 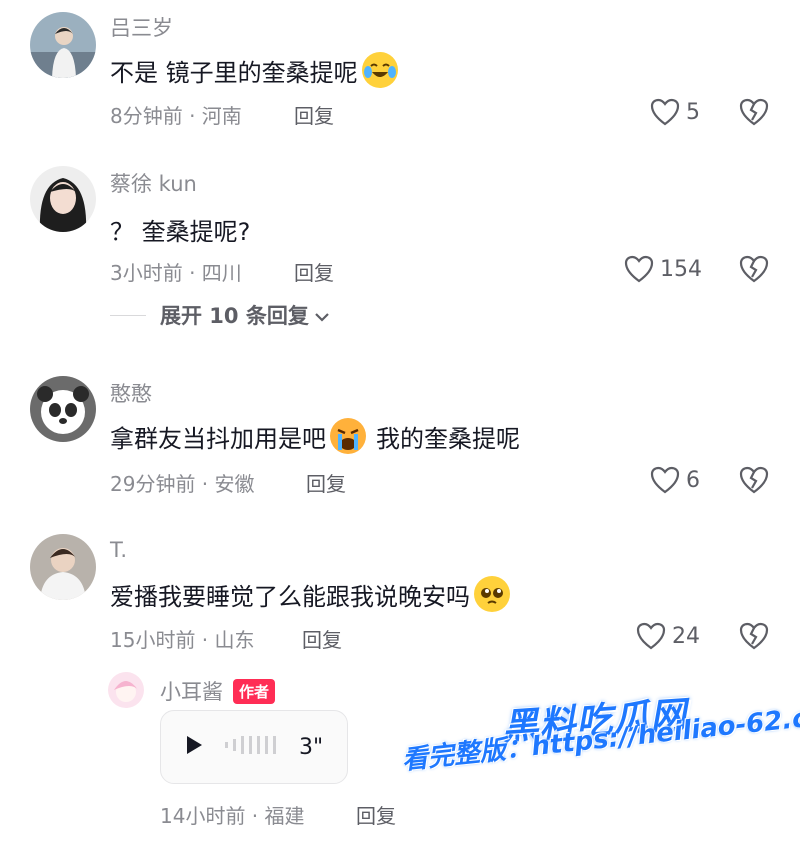 What do you see at coordinates (182, 640) in the screenshot?
I see `comment-meta: 15小时前 · 山东` at bounding box center [182, 640].